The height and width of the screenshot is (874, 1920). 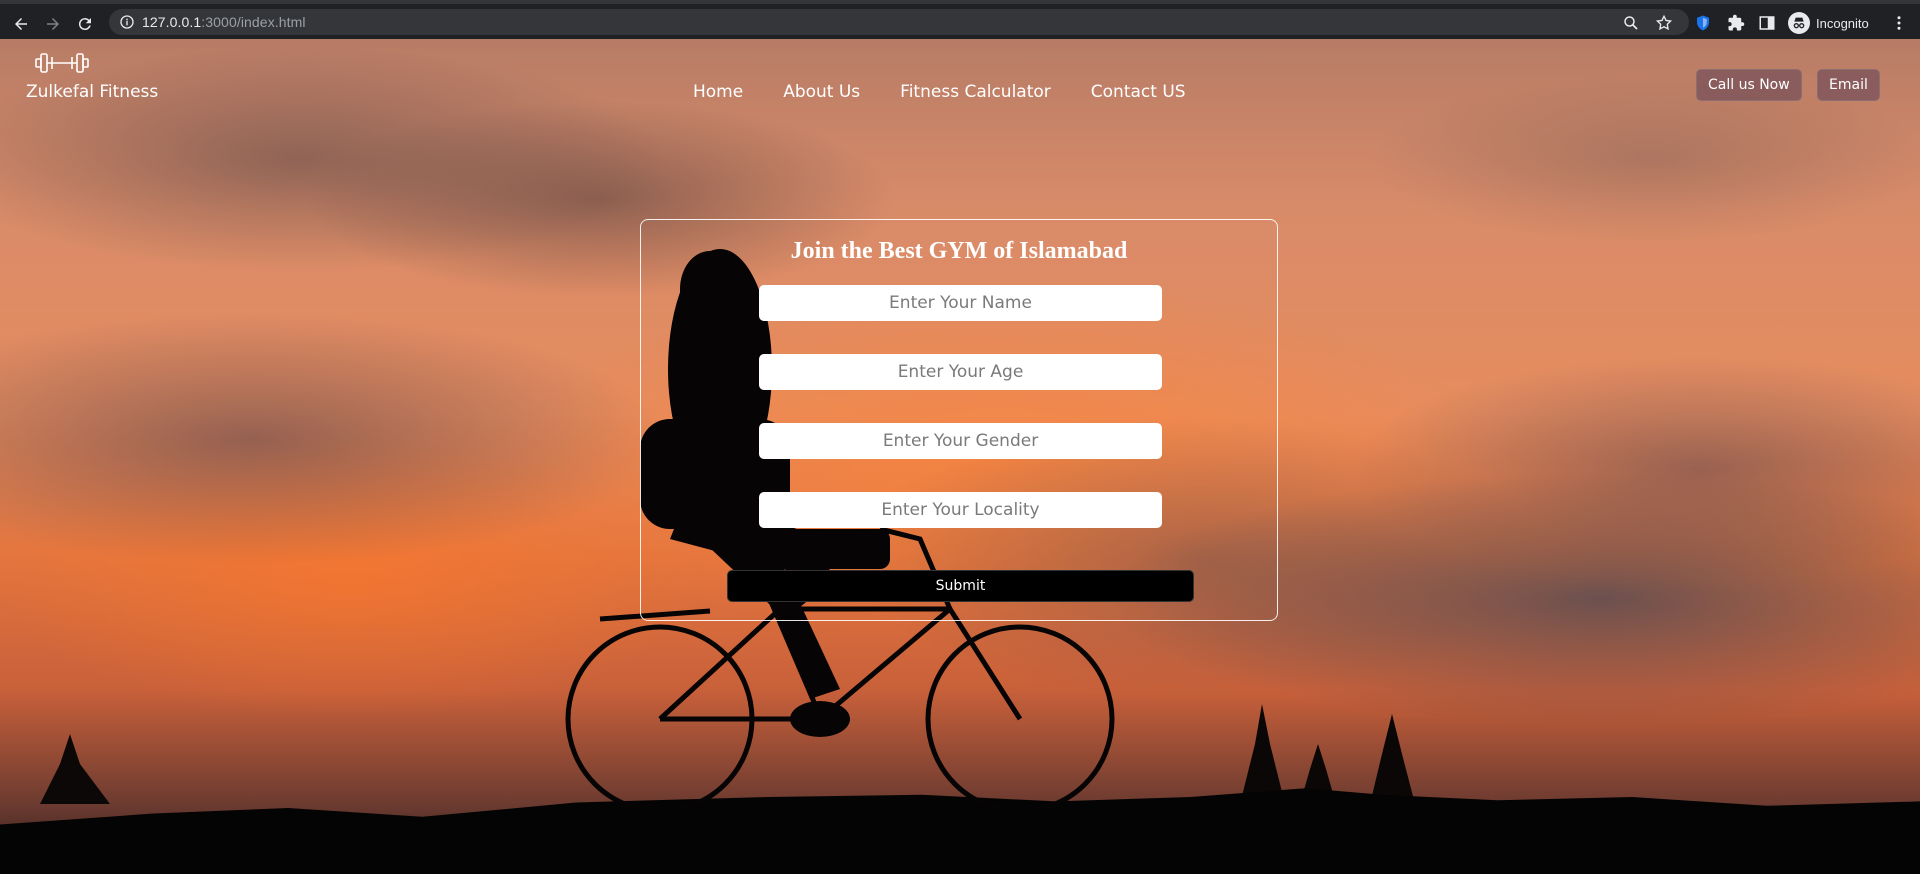 I want to click on nav-link-home: Home, so click(x=718, y=92).